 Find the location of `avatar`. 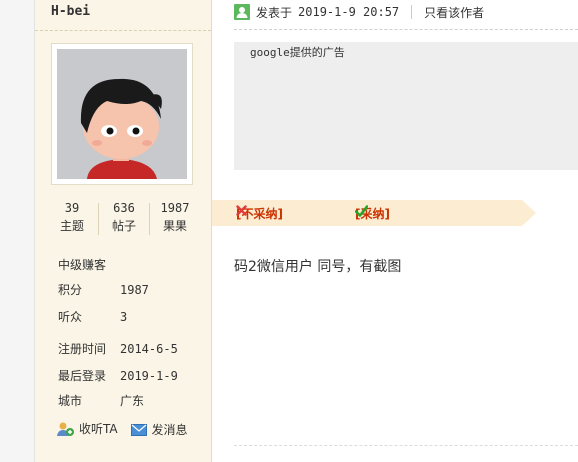

avatar is located at coordinates (122, 114).